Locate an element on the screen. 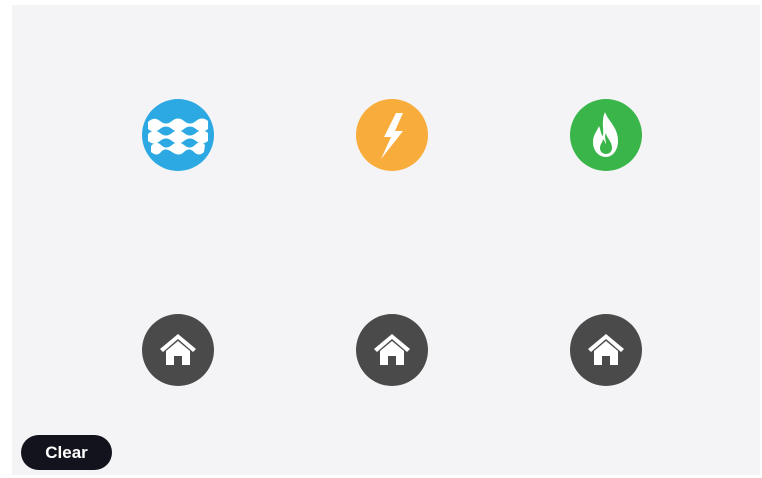  water-source is located at coordinates (178, 135).